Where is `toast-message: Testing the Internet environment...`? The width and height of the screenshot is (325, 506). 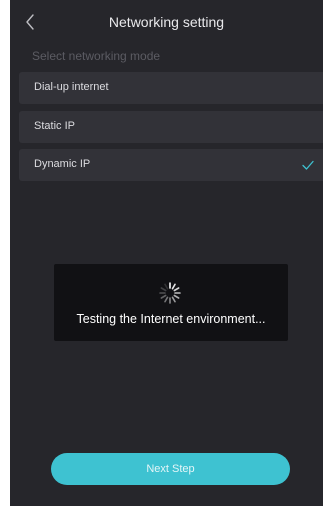
toast-message: Testing the Internet environment... is located at coordinates (171, 319).